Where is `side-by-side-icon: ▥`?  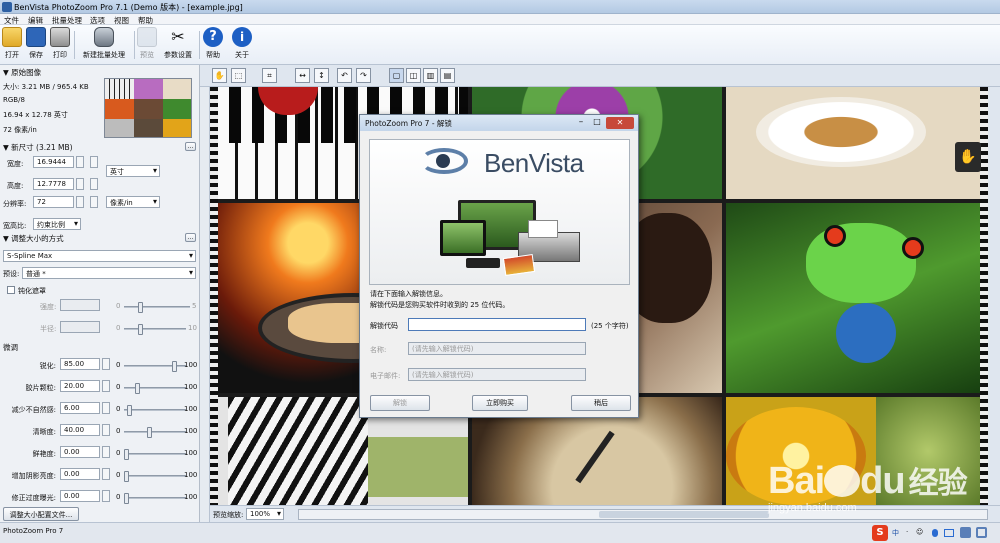
side-by-side-icon: ▥ is located at coordinates (430, 75).